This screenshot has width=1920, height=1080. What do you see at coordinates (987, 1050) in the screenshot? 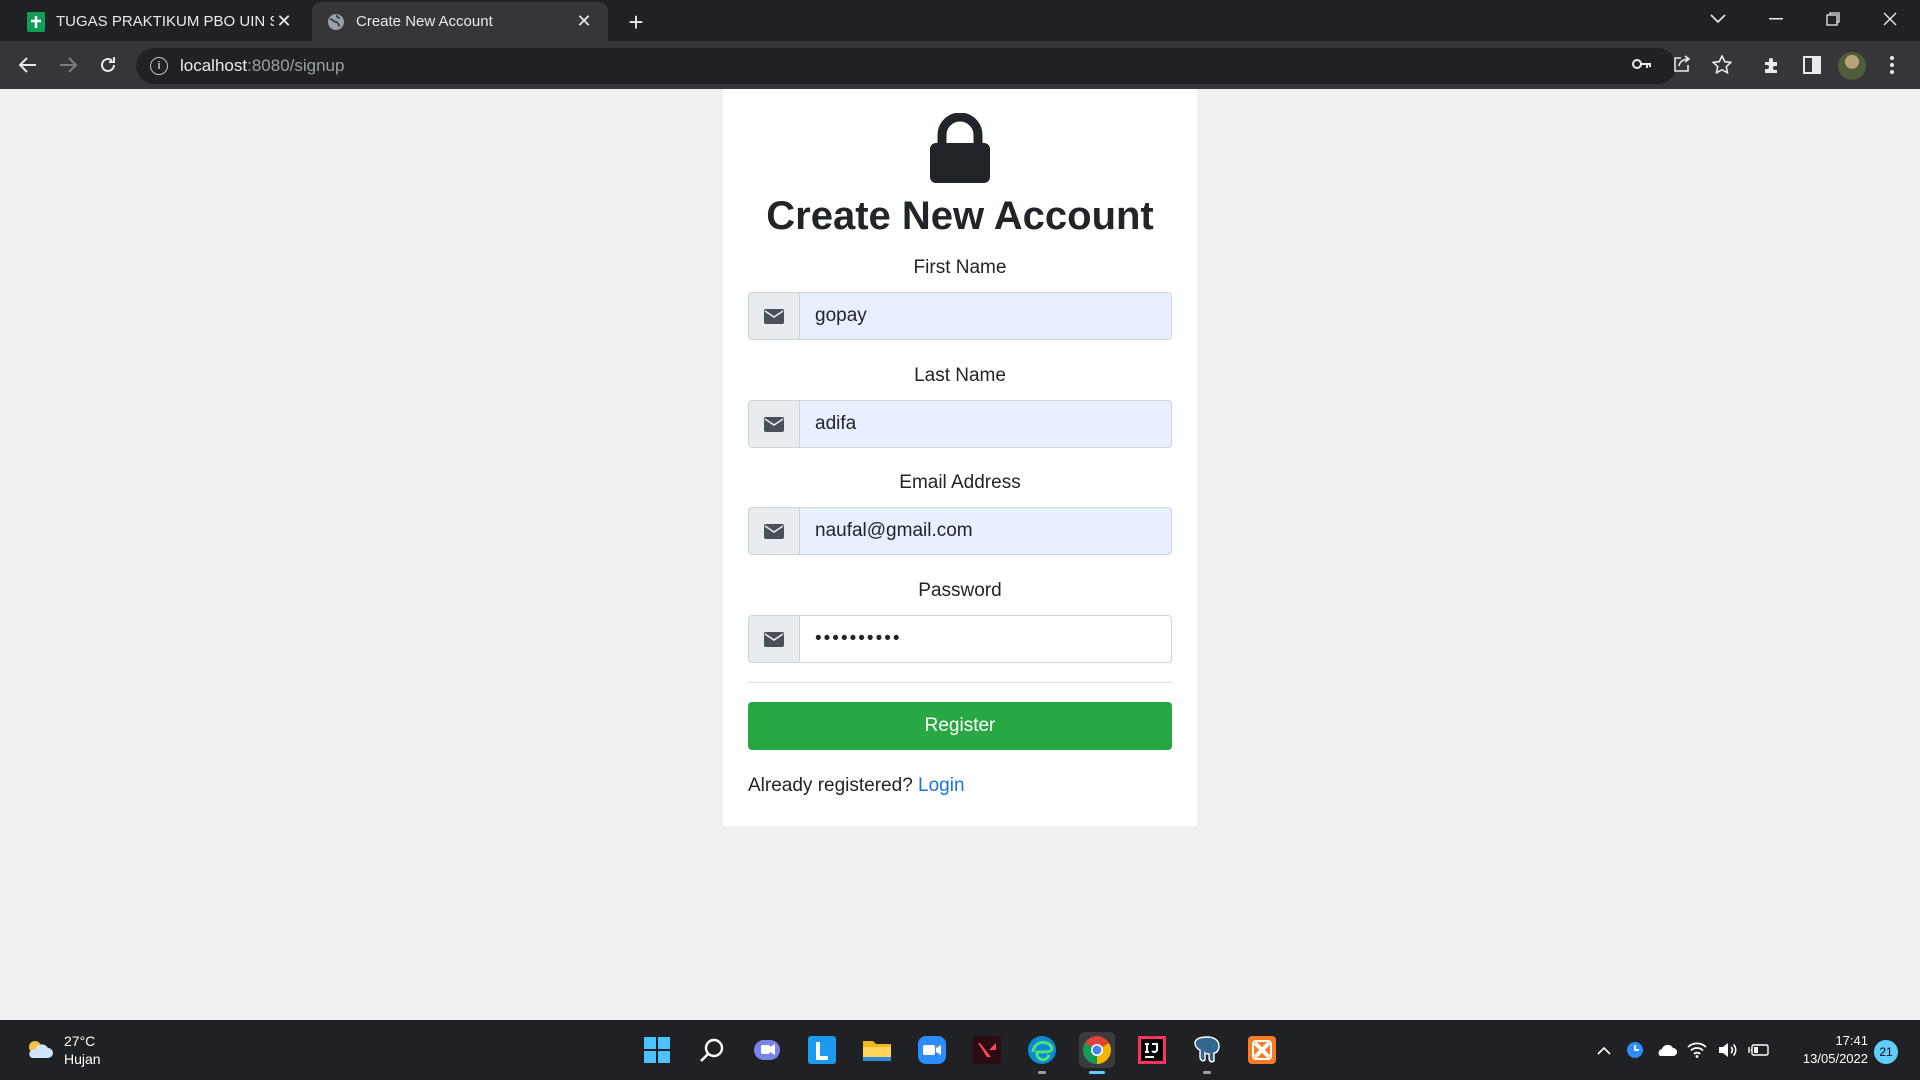
I see `valorant-icon` at bounding box center [987, 1050].